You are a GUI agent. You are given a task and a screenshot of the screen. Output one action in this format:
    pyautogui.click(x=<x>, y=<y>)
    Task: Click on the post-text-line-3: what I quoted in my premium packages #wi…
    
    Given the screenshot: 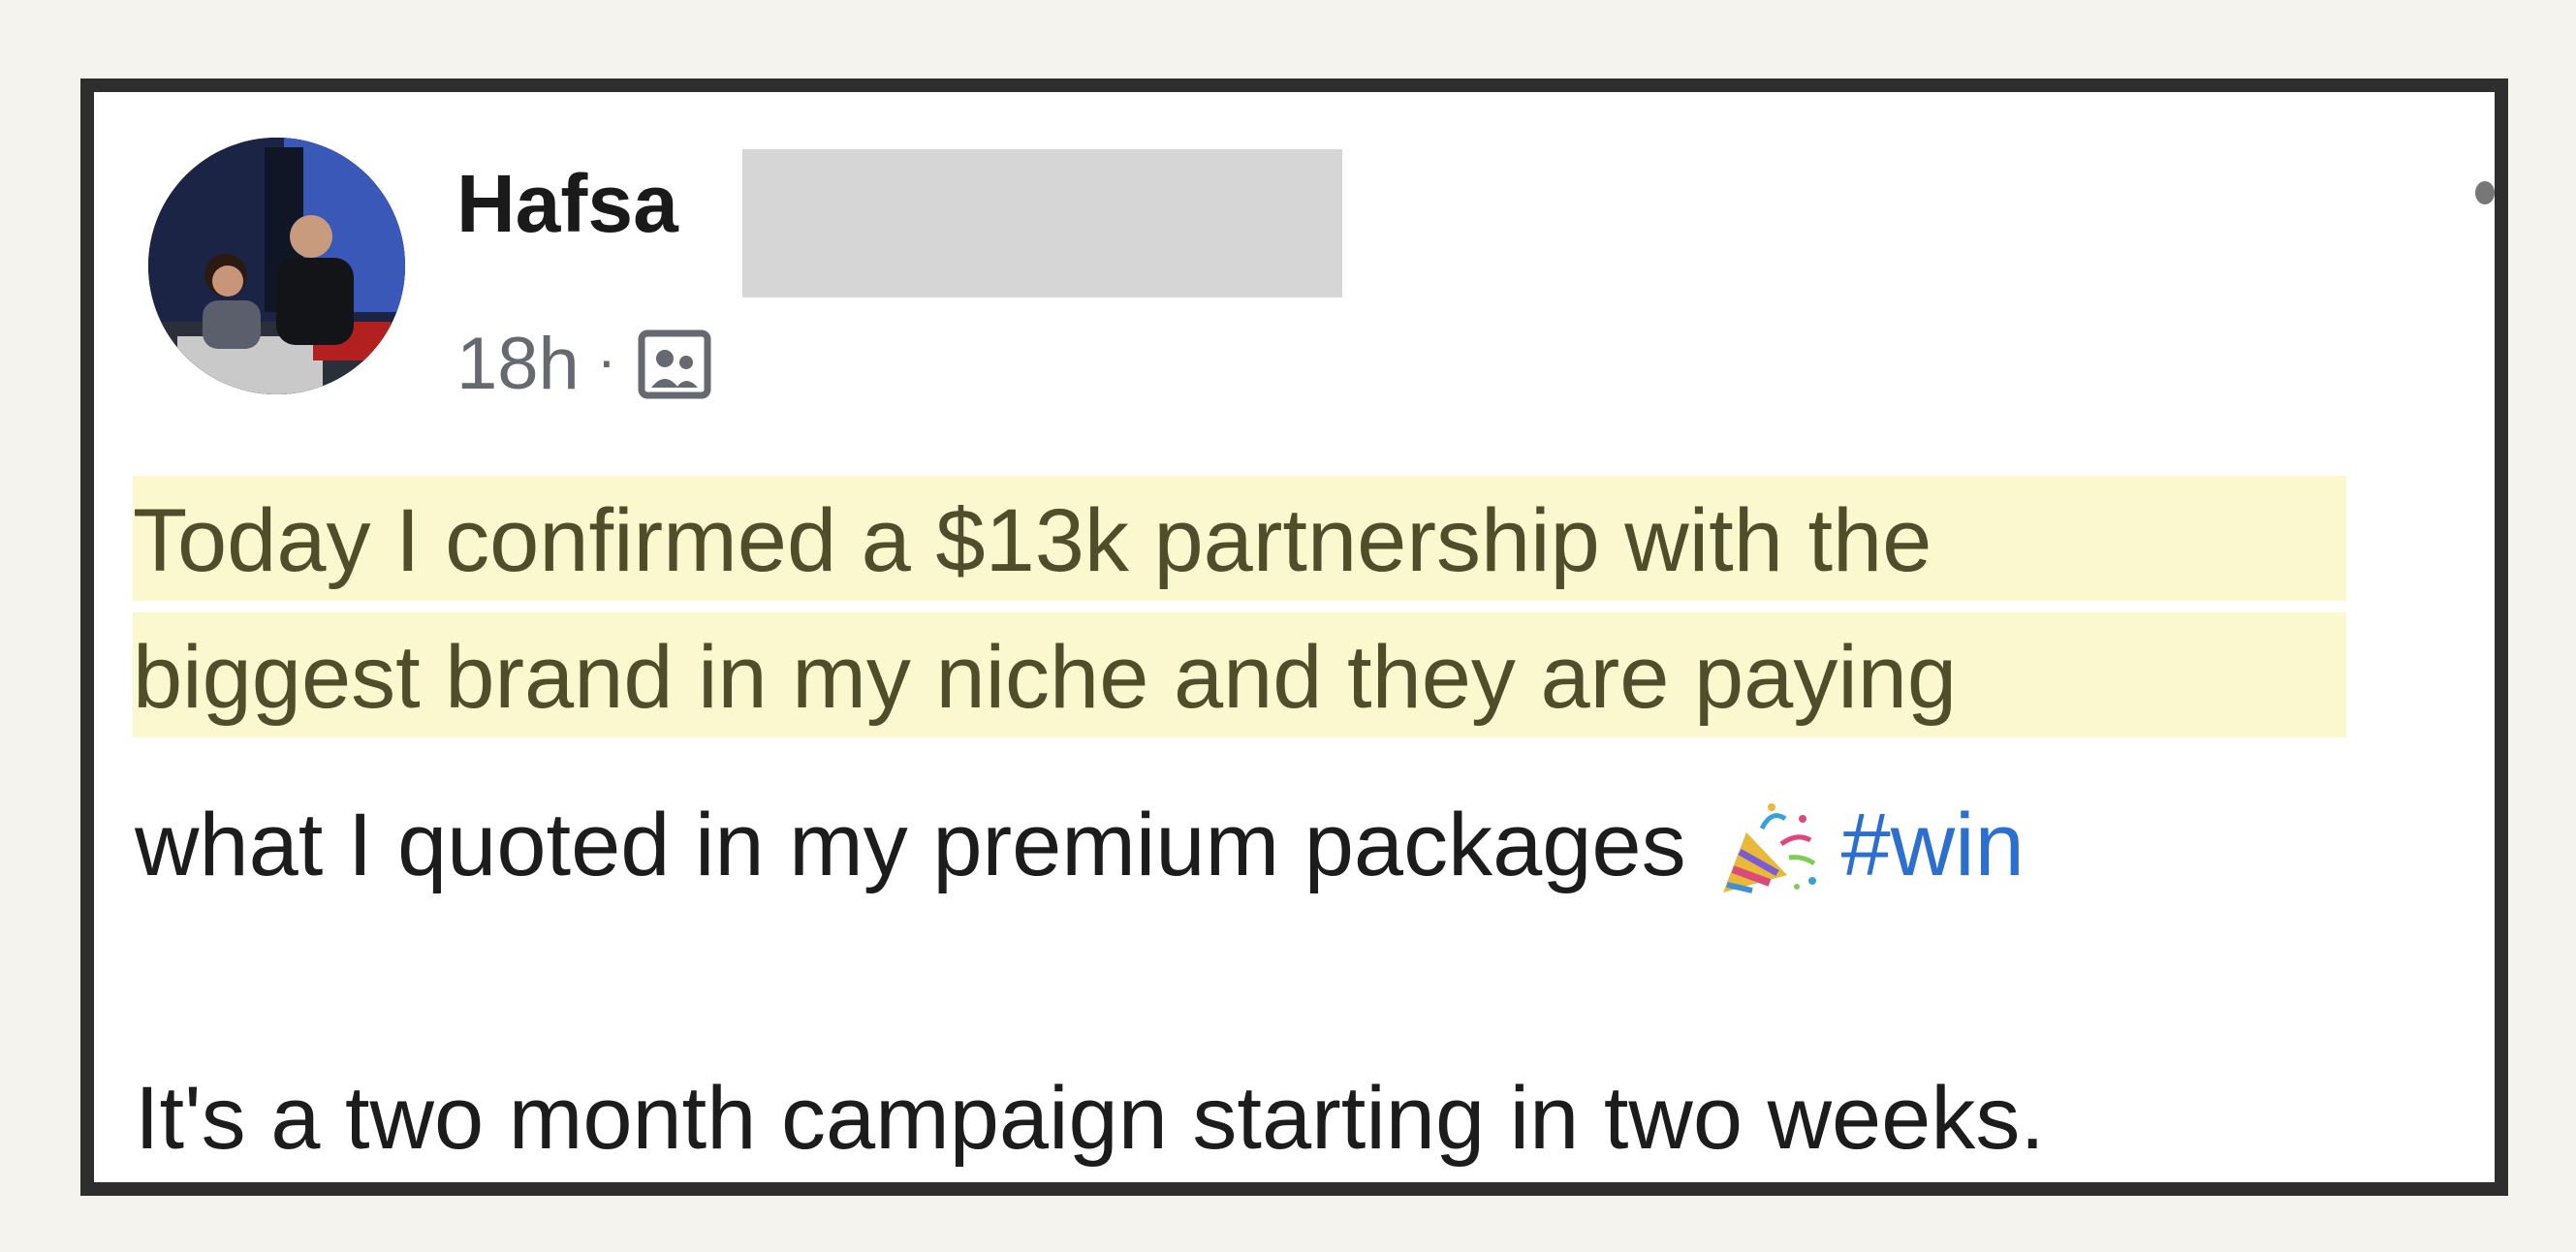 What is the action you would take?
    pyautogui.click(x=1080, y=847)
    